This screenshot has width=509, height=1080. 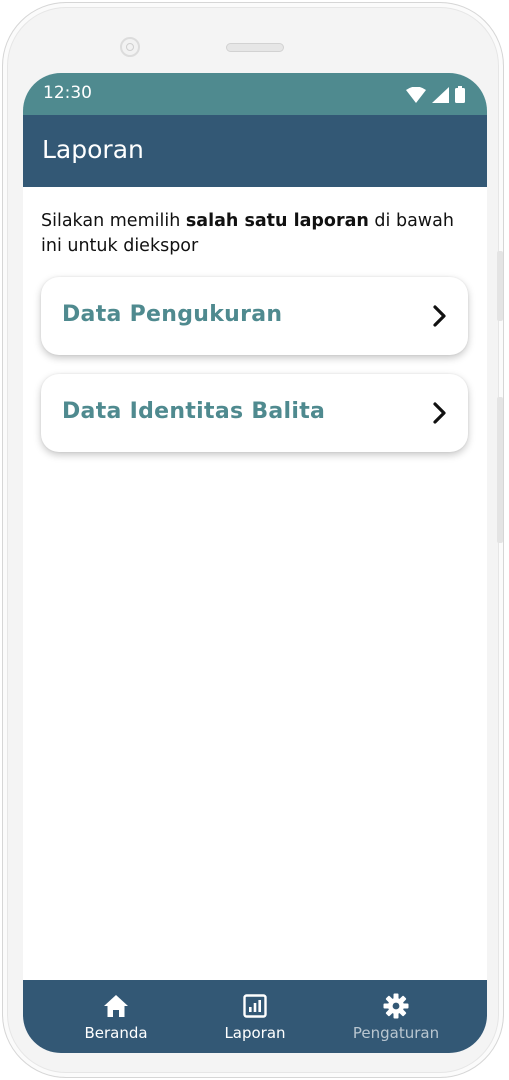 I want to click on wifi-icon, so click(x=416, y=94).